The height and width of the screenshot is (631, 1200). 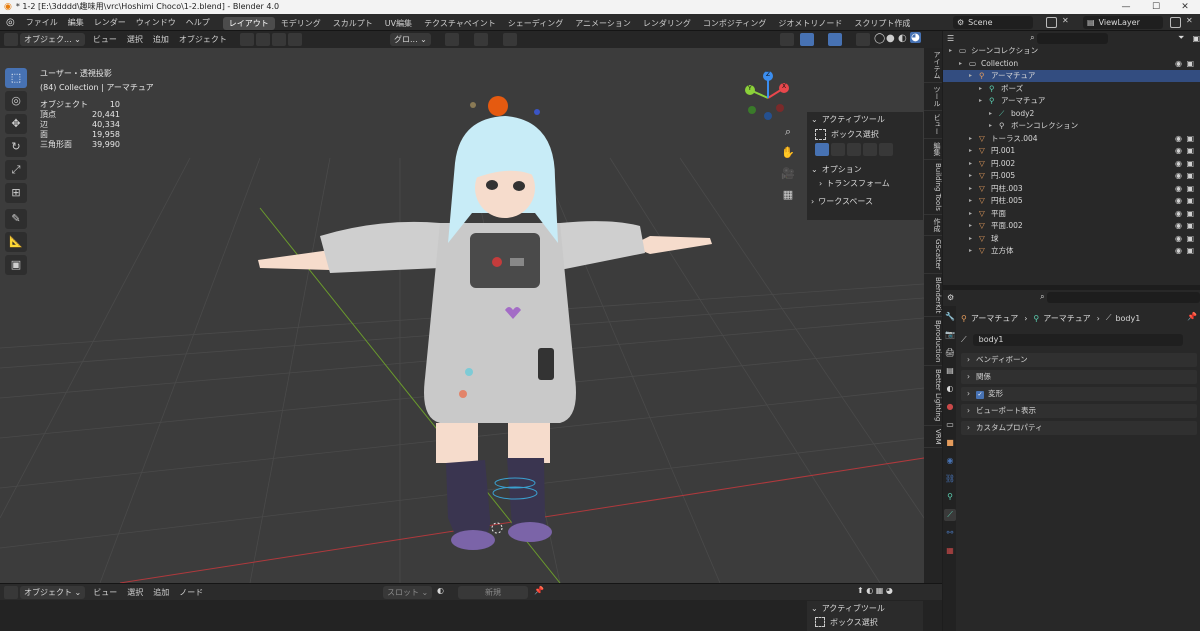 I want to click on snap-icon, so click(x=481, y=39).